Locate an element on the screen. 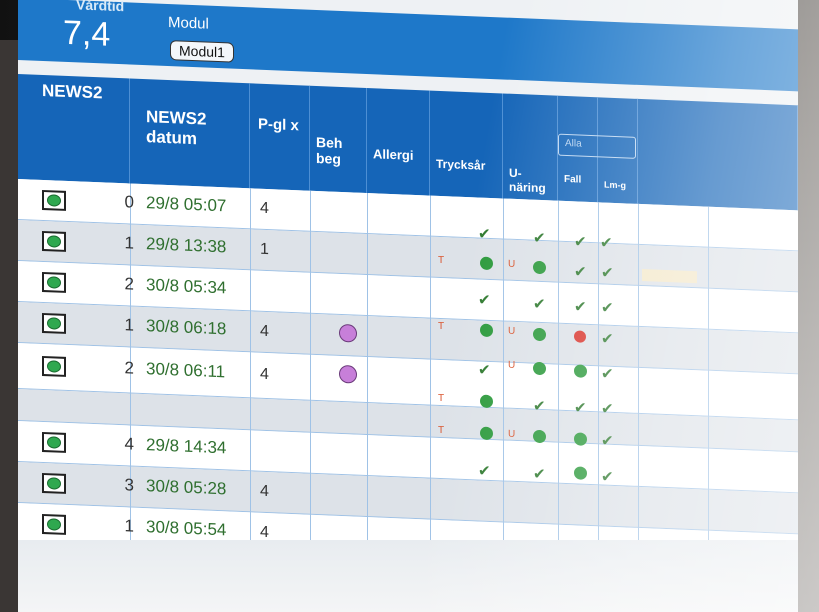  header-news2: NEWS2 is located at coordinates (74, 129).